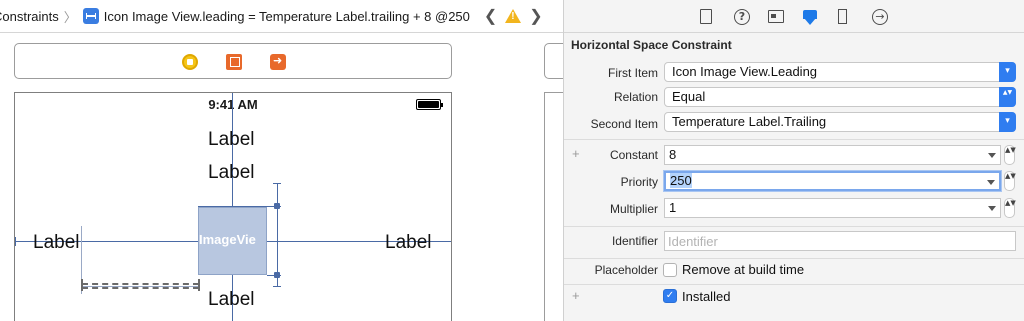  I want to click on adjacent-scene-view, so click(553, 206).